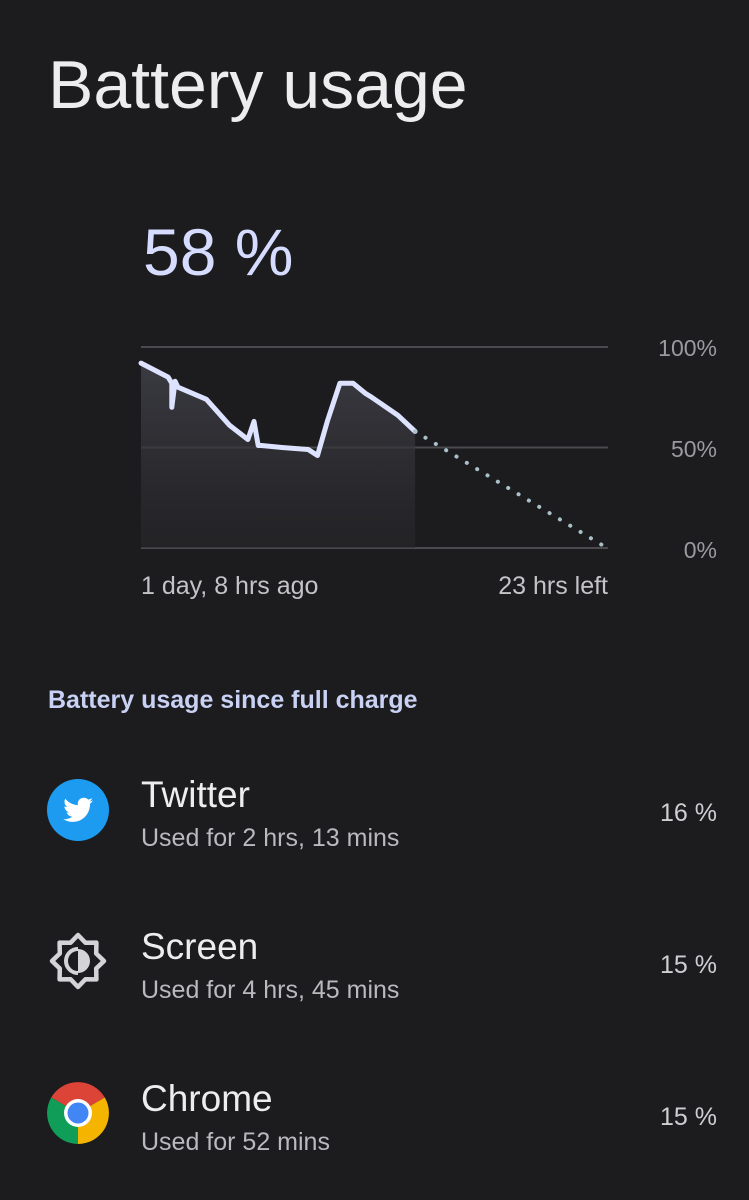  I want to click on app-usage-time: Used for 52 mins, so click(235, 1142).